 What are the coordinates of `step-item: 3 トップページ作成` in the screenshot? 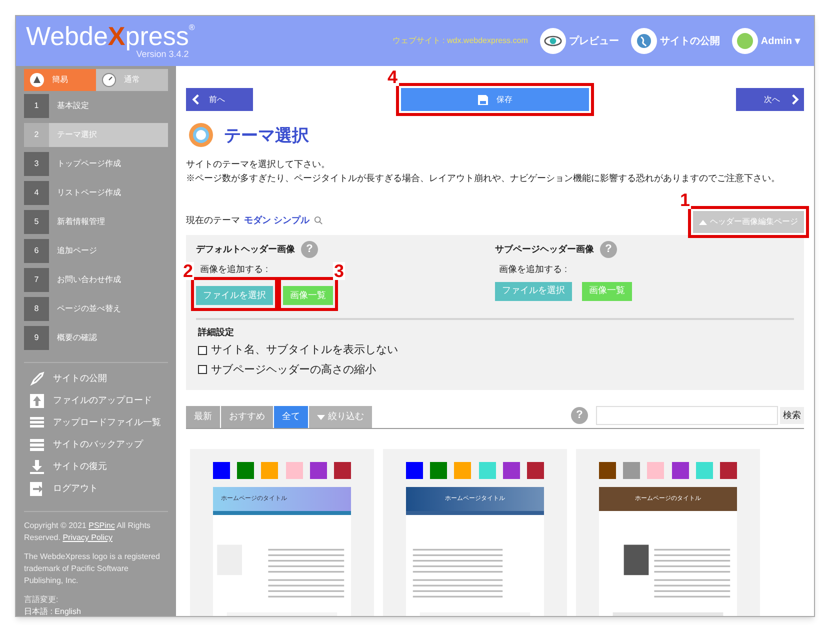 It's located at (96, 164).